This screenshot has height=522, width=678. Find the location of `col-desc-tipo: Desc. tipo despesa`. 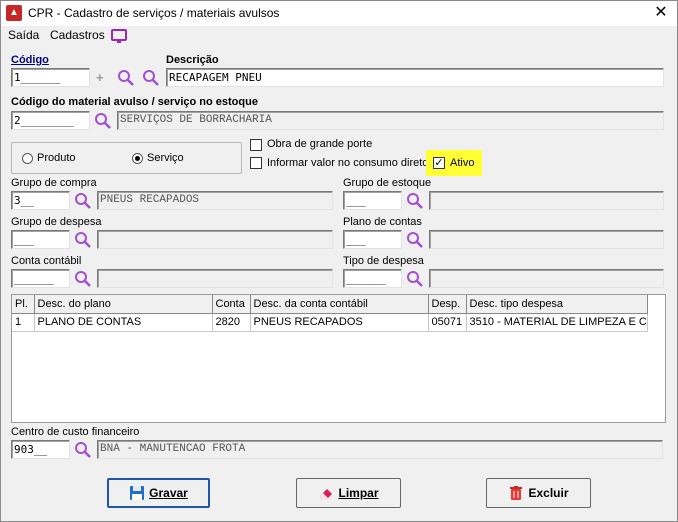

col-desc-tipo: Desc. tipo despesa is located at coordinates (557, 304).